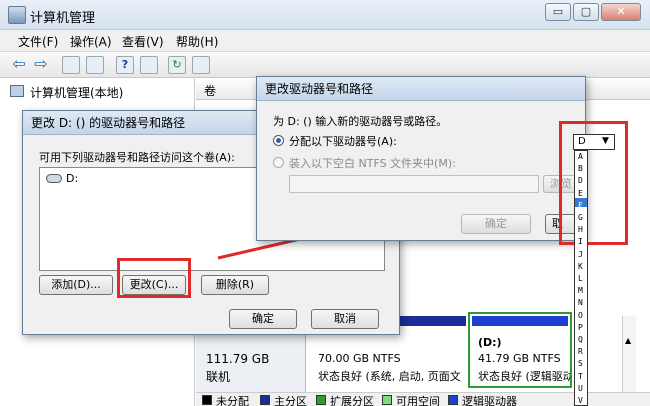 The height and width of the screenshot is (406, 650). What do you see at coordinates (414, 184) in the screenshot?
I see `folder-path-input` at bounding box center [414, 184].